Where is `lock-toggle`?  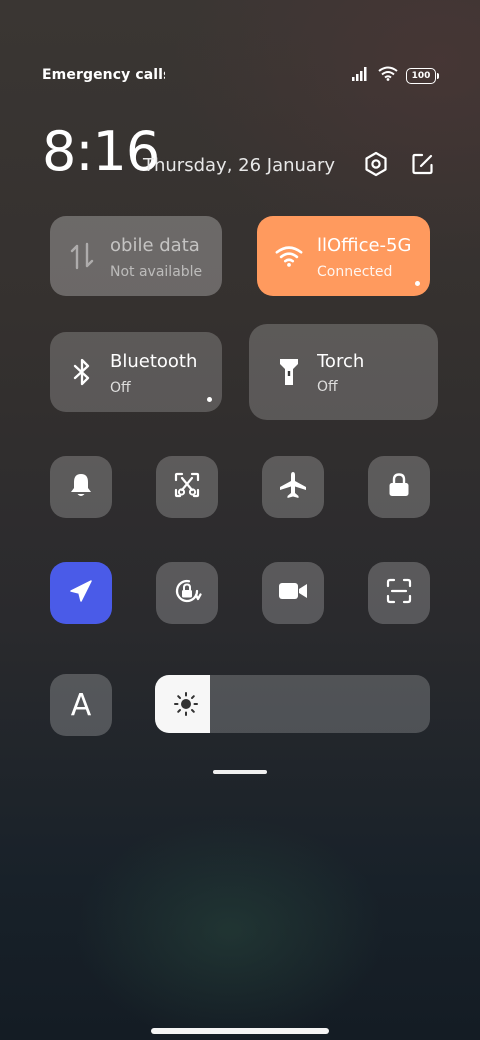
lock-toggle is located at coordinates (399, 487).